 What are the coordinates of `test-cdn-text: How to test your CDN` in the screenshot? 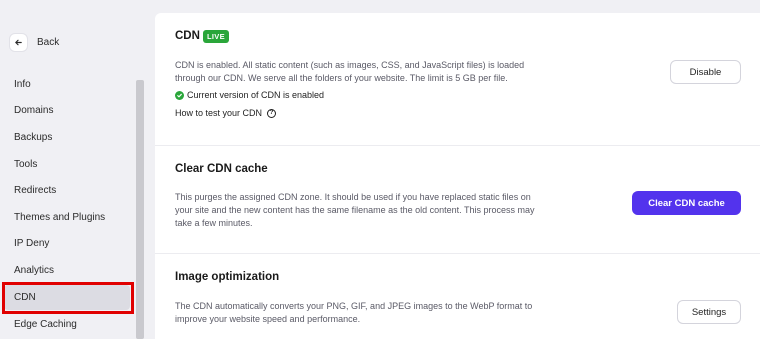 It's located at (218, 113).